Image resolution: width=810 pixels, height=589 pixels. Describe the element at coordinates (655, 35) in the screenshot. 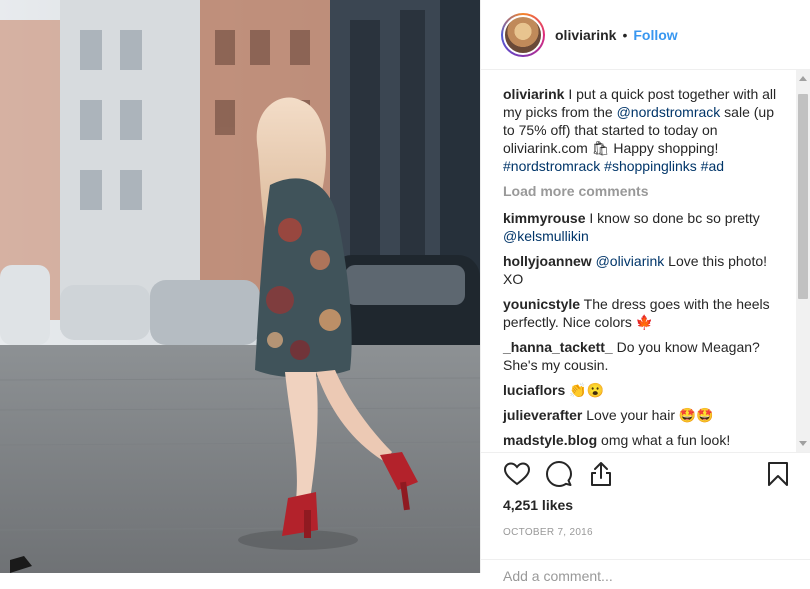

I see `follow-button: Follow` at that location.